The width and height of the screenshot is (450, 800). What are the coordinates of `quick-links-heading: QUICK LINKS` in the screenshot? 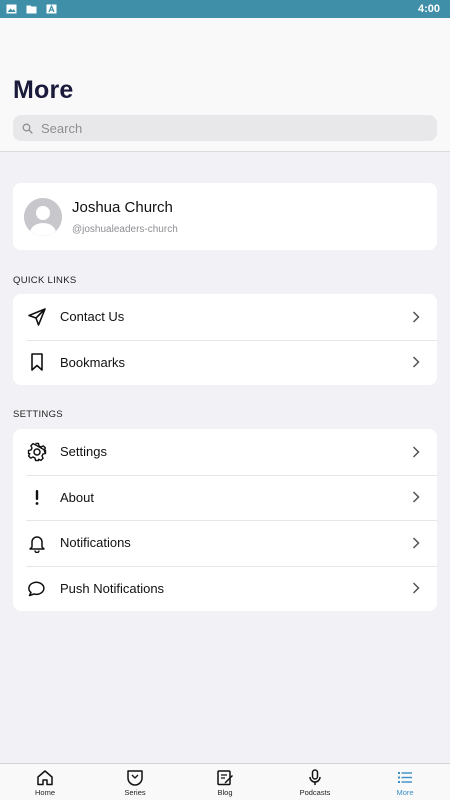 It's located at (45, 280).